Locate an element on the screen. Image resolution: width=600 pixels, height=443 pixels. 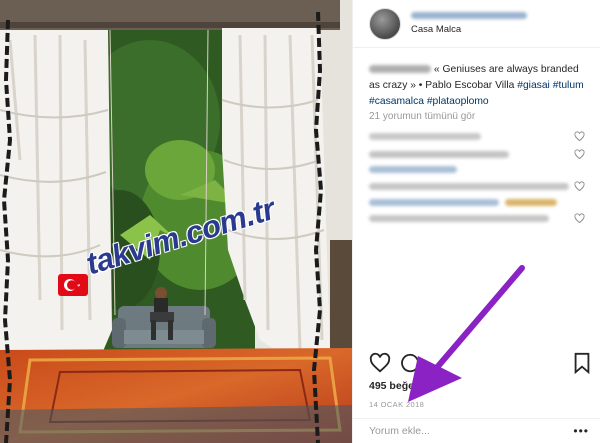
comment-icon is located at coordinates (410, 363).